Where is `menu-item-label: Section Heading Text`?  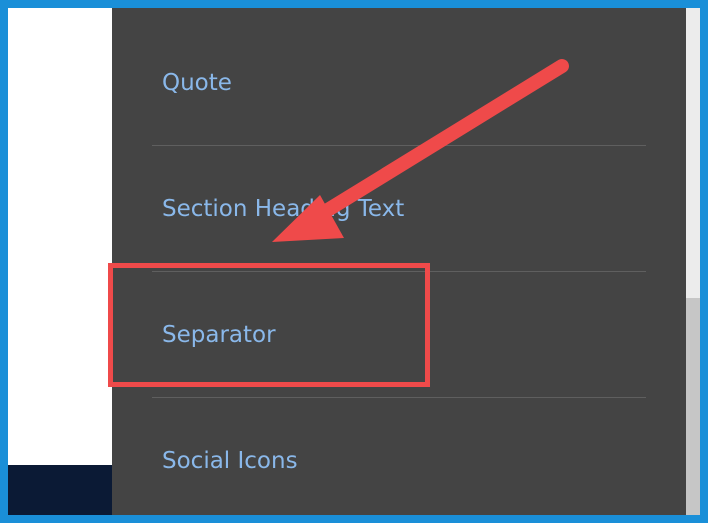
menu-item-label: Section Heading Text is located at coordinates (283, 209).